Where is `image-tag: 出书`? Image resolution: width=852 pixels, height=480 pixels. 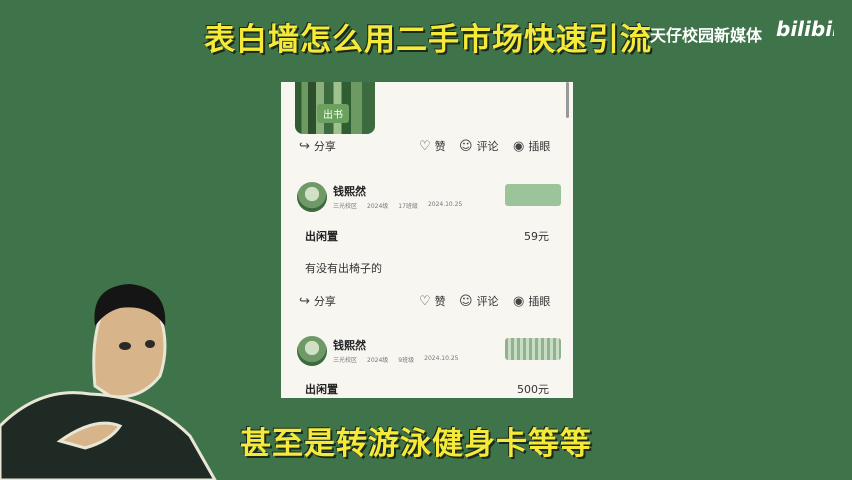
image-tag: 出书 is located at coordinates (333, 113).